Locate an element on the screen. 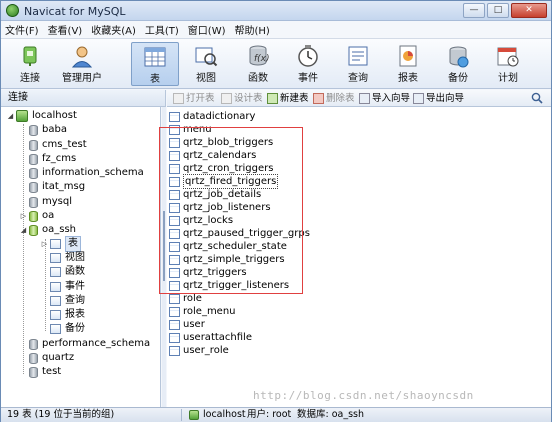 The width and height of the screenshot is (552, 422). menu-bar: 文件(F) 查看(V) 收藏夹(A) 工具(T) 窗口(W) 帮助(H) is located at coordinates (276, 30).